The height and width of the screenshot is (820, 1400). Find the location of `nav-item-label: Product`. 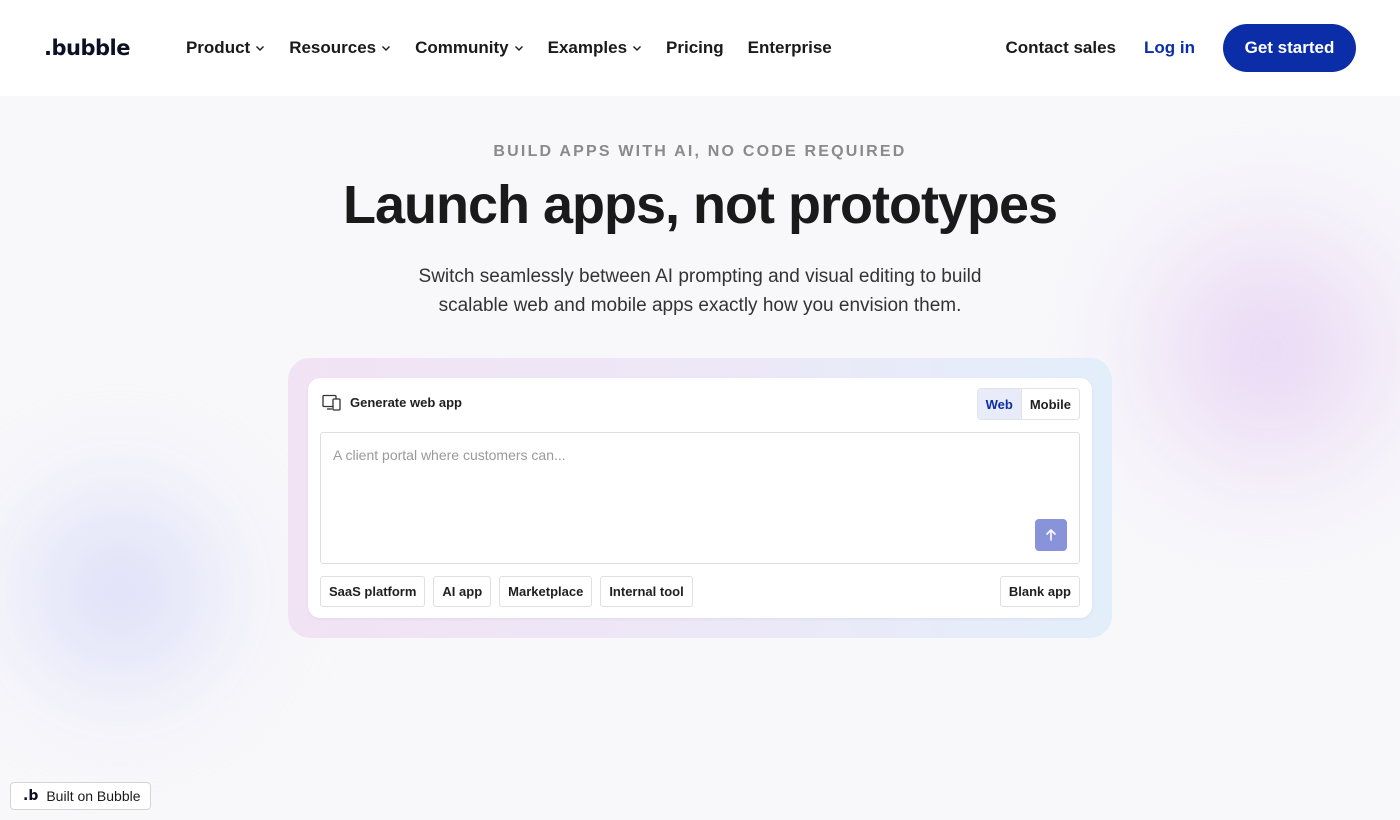

nav-item-label: Product is located at coordinates (218, 47).